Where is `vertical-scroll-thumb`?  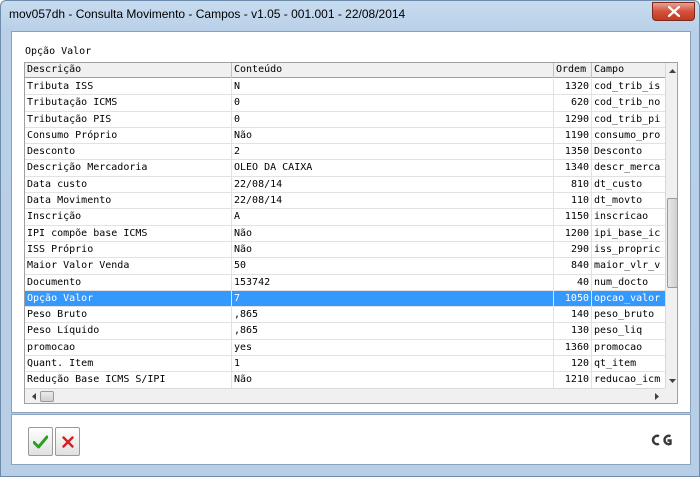 vertical-scroll-thumb is located at coordinates (672, 243).